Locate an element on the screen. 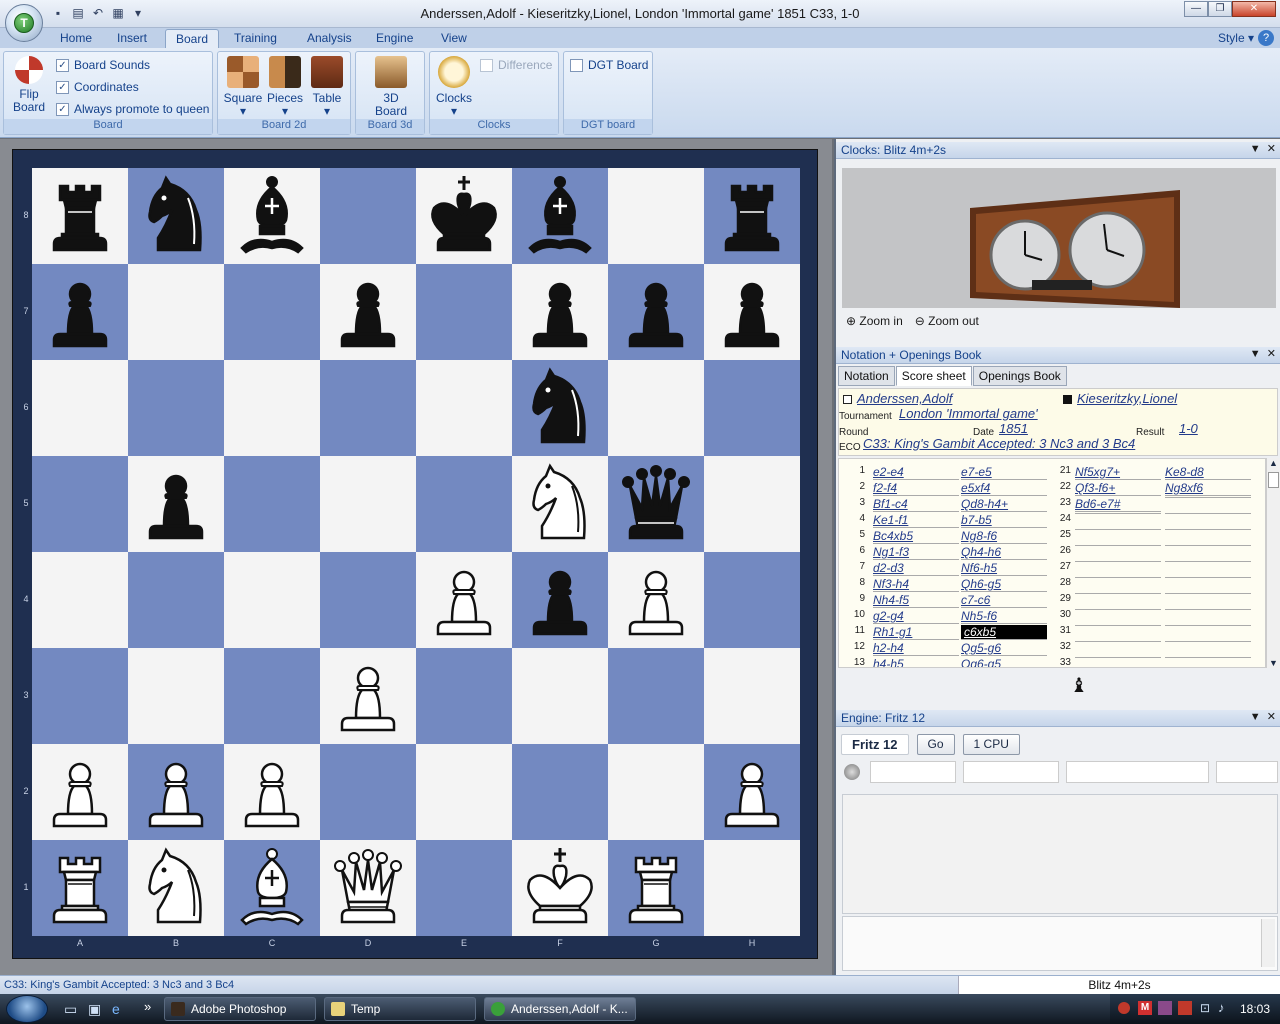  square-d2 is located at coordinates (368, 792).